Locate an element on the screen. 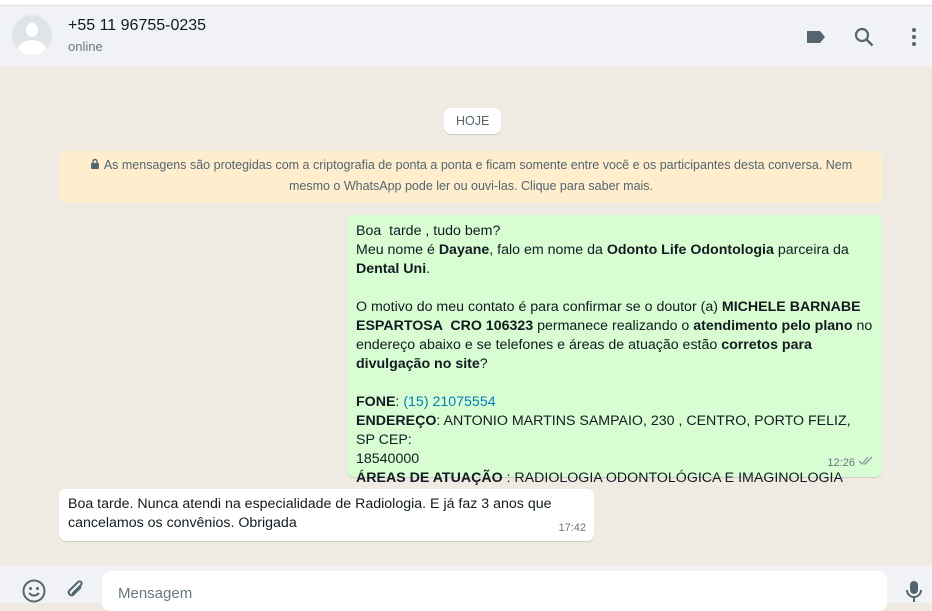 This screenshot has width=932, height=611. label-icon is located at coordinates (816, 37).